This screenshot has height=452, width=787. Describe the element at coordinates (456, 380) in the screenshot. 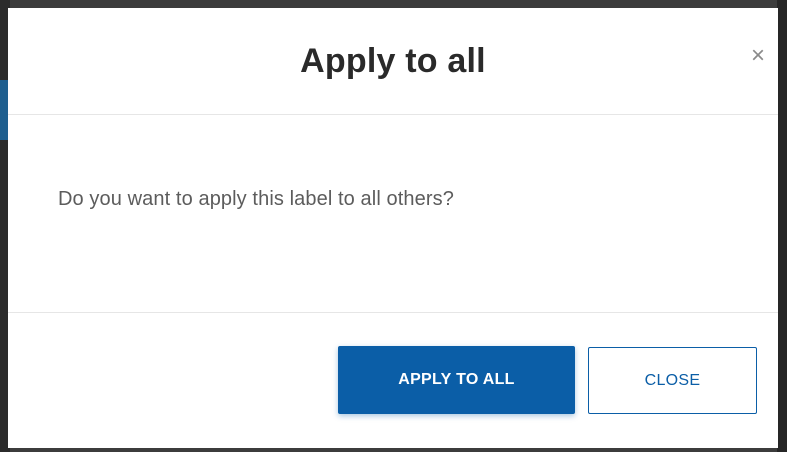

I see `apply-to-all-button: APPLY TO ALL` at that location.